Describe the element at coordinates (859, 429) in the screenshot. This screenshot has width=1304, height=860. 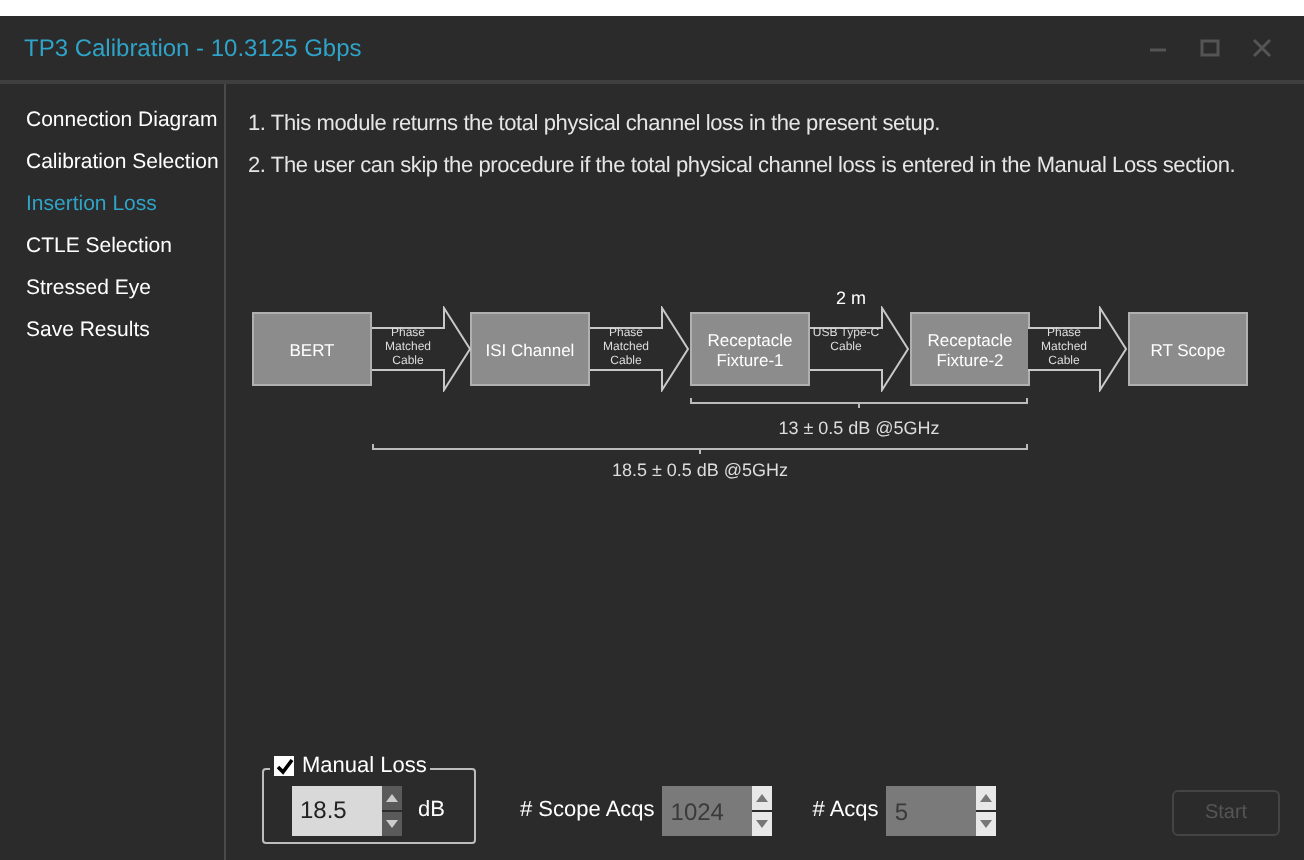
I see `span-label: 13 ± 0.5 dB @5GHz` at that location.